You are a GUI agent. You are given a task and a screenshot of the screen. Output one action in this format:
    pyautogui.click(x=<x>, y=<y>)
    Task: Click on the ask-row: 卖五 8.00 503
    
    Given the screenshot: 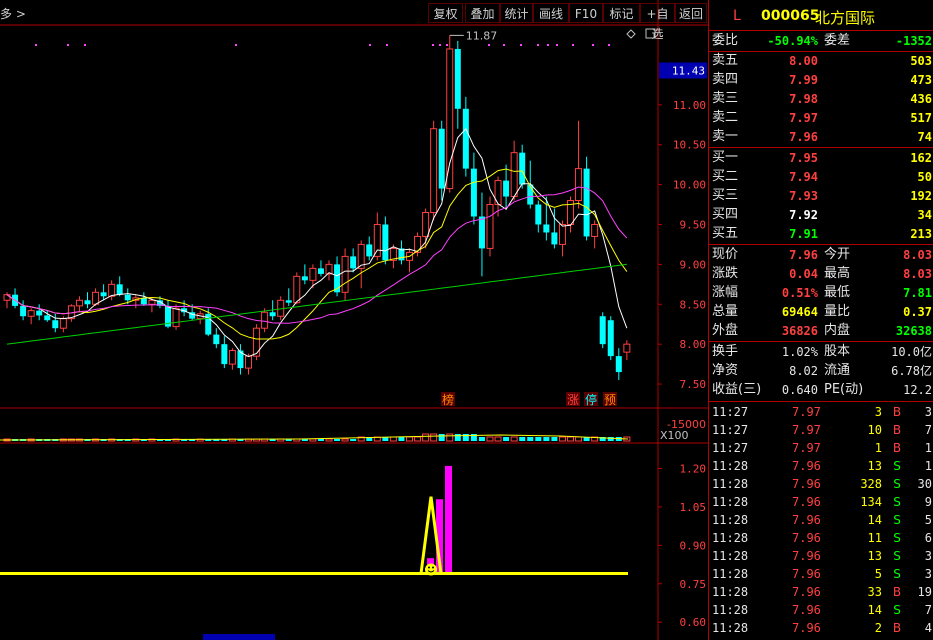 What is the action you would take?
    pyautogui.click(x=822, y=61)
    